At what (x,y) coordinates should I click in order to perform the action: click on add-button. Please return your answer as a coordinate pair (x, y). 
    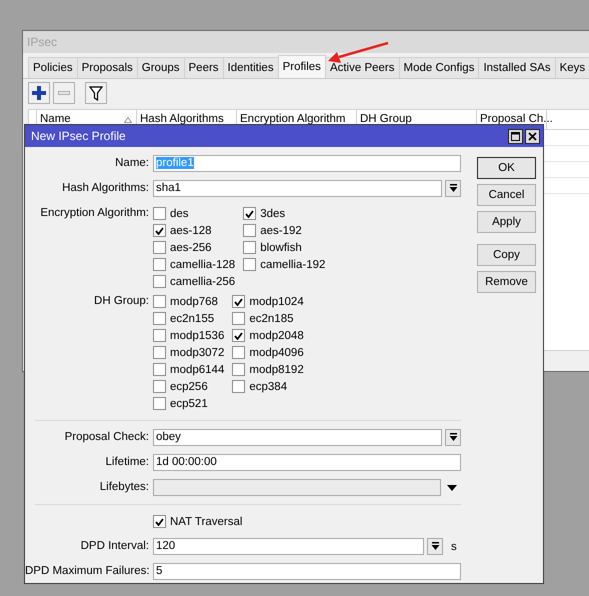
    Looking at the image, I should click on (39, 93).